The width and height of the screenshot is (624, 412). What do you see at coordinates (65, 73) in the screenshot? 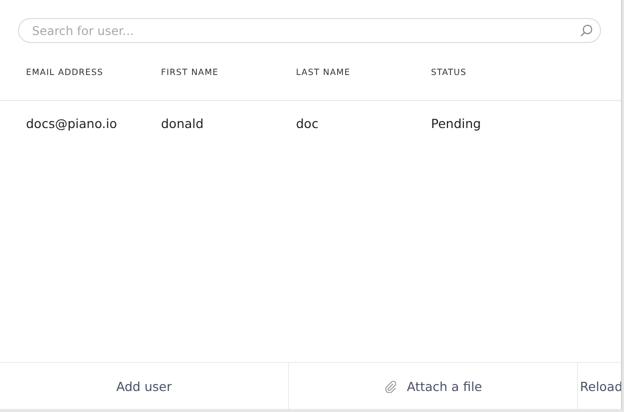
I see `column-header: EMAIL ADDRESS` at bounding box center [65, 73].